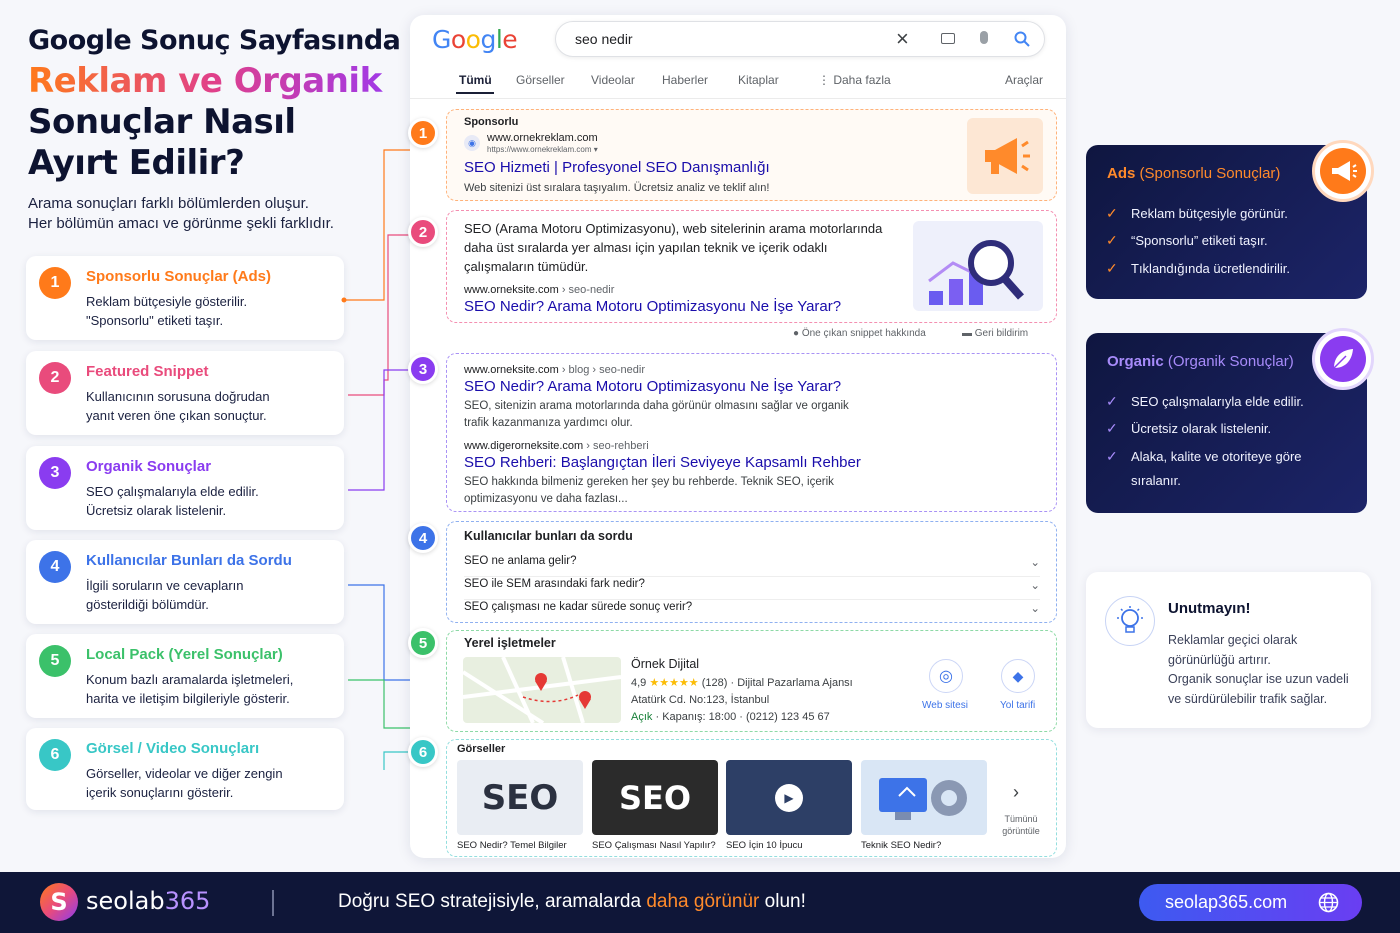 This screenshot has height=933, width=1400. Describe the element at coordinates (556, 446) in the screenshot. I see `organic-url: www.digerorneksite.com › seo-rehberi` at that location.